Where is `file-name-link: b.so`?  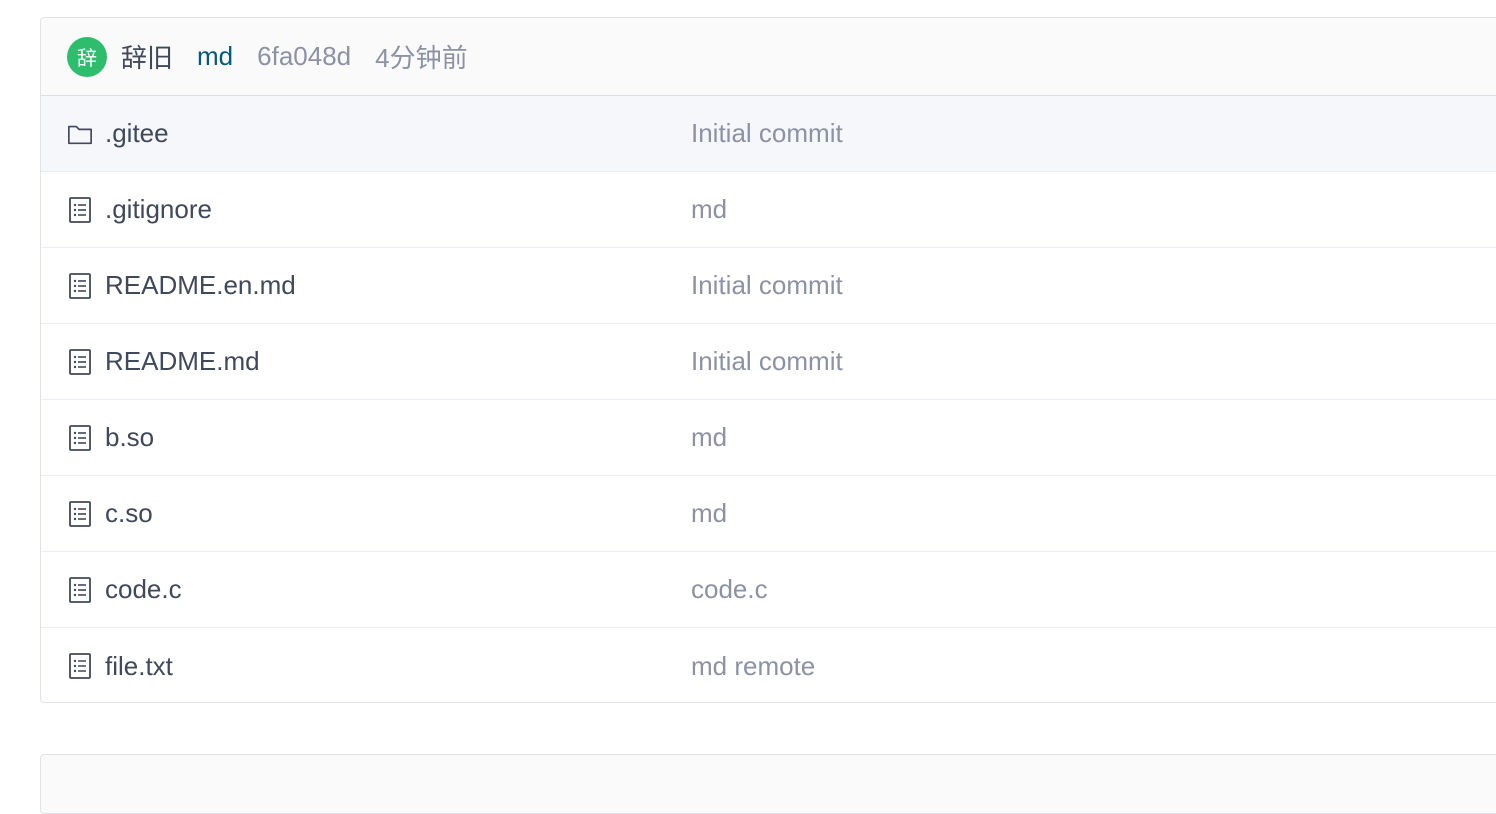
file-name-link: b.so is located at coordinates (129, 437).